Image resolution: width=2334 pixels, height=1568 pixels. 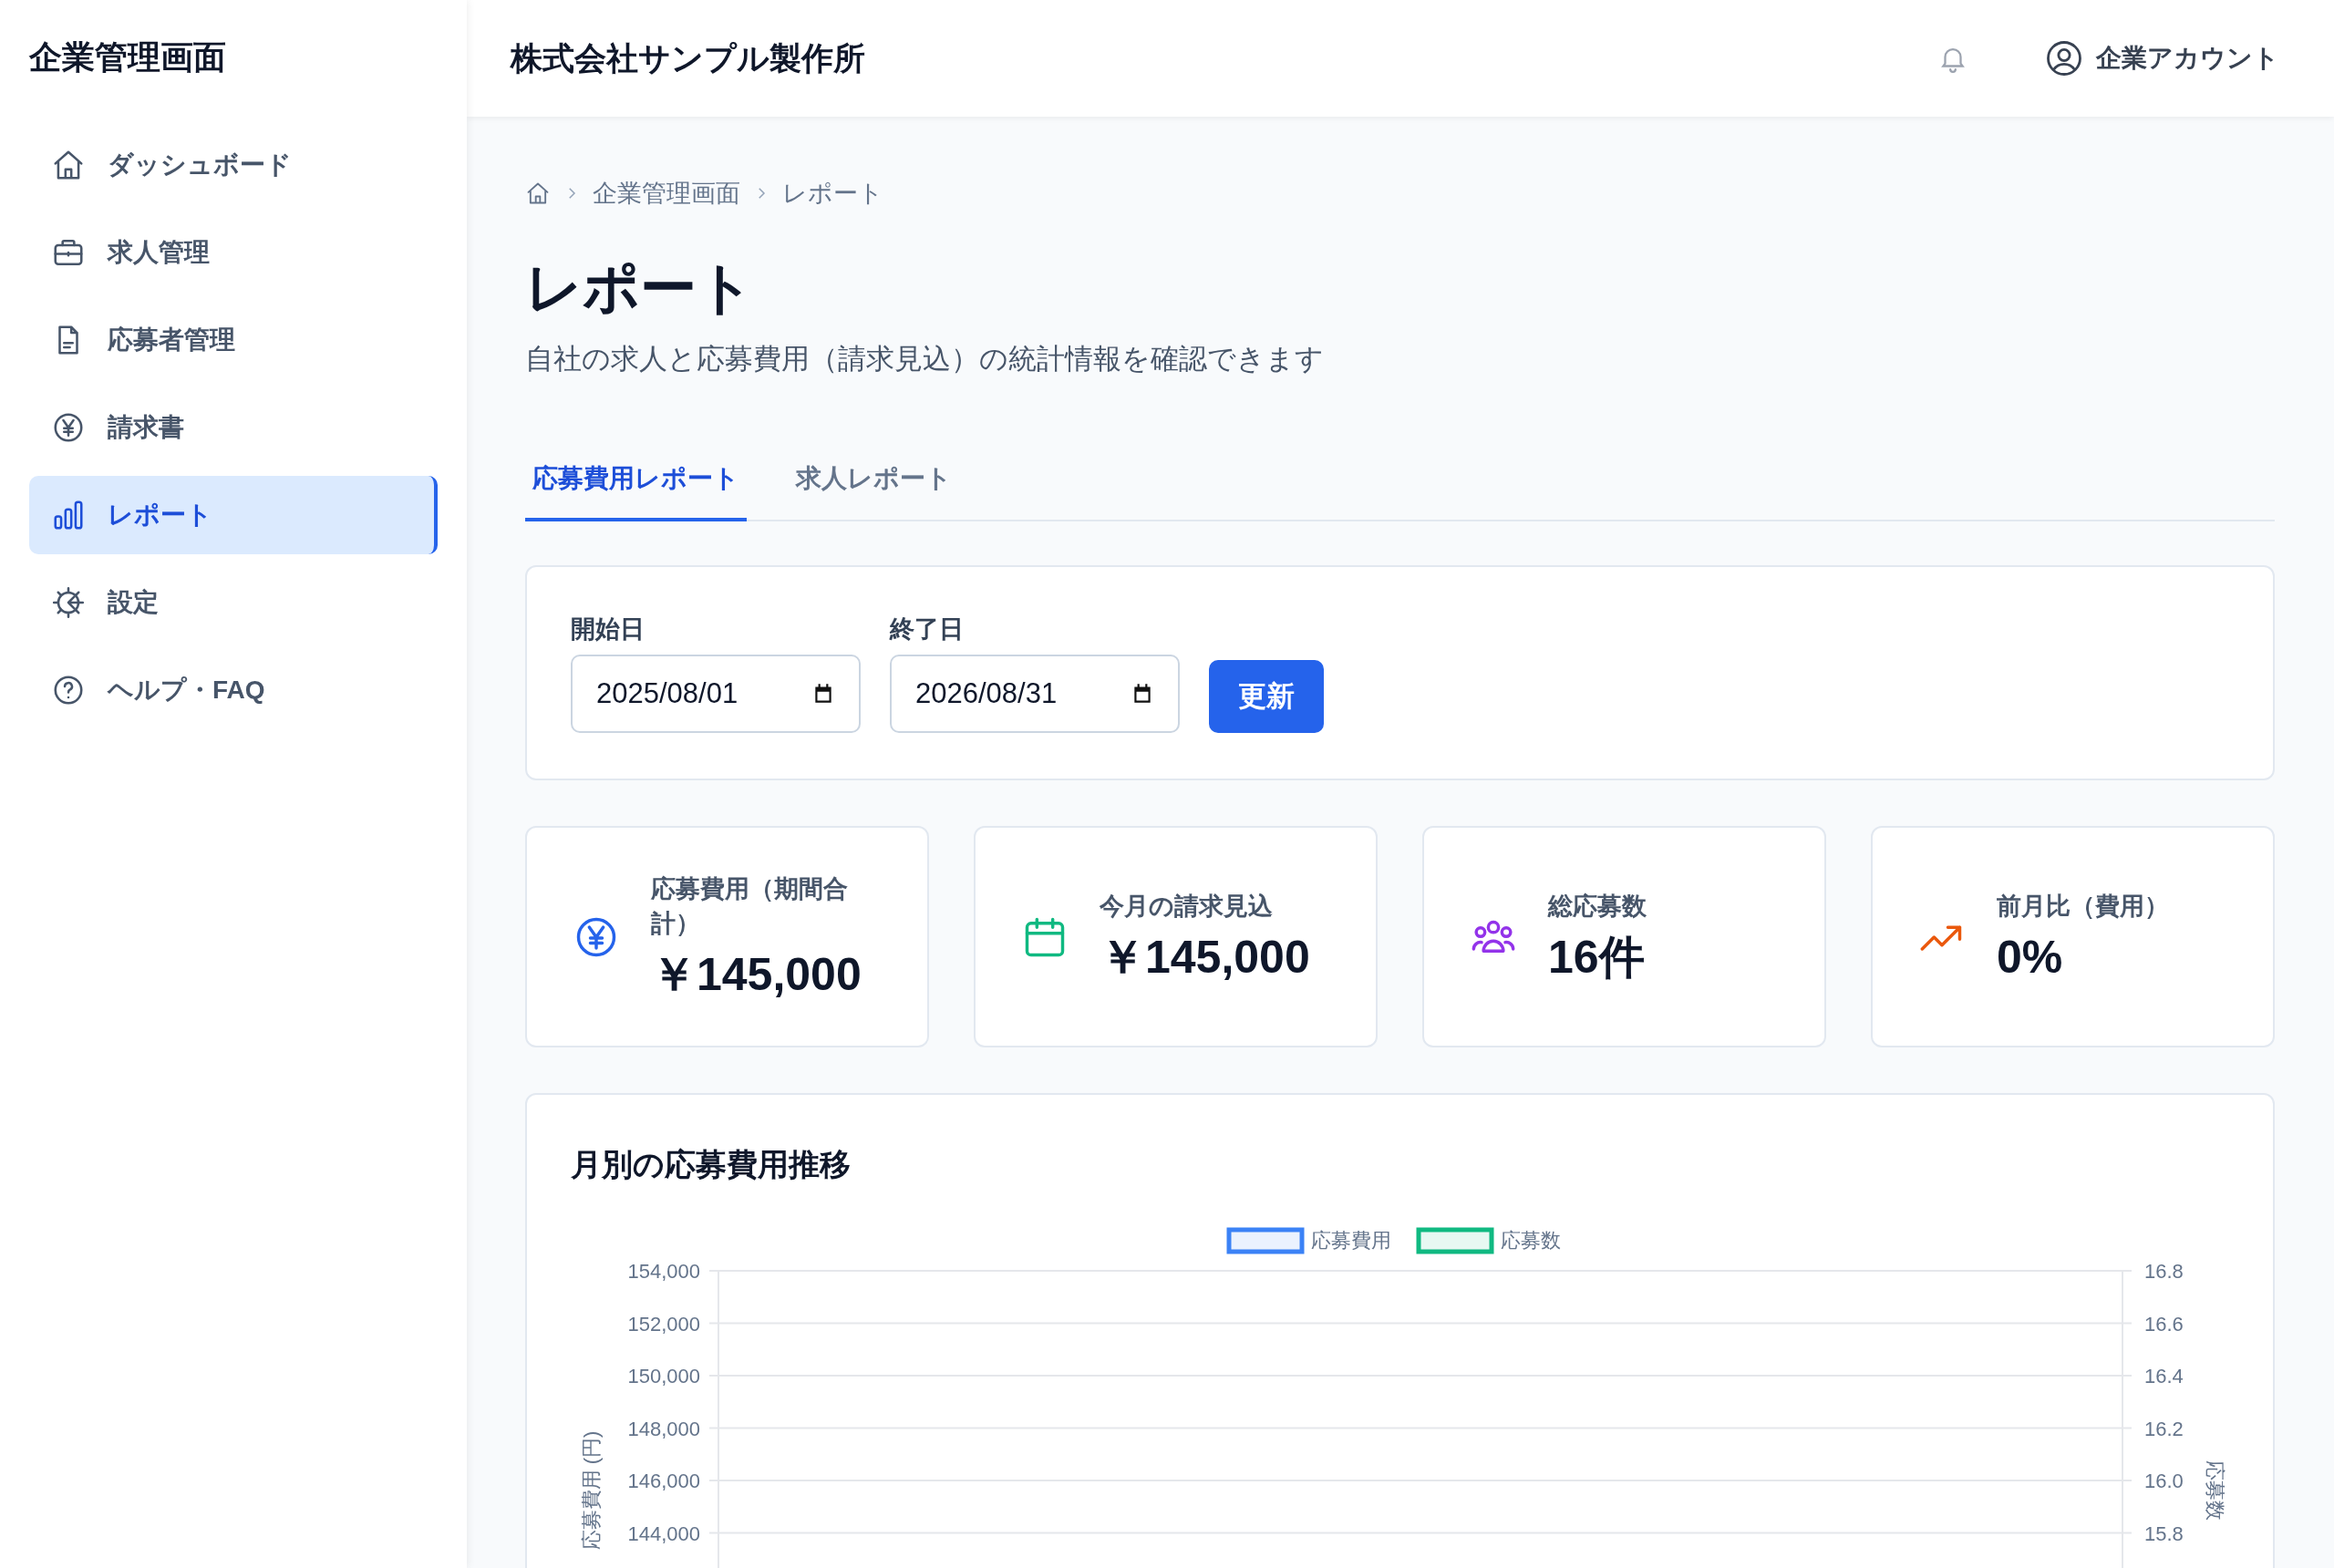 What do you see at coordinates (640, 288) in the screenshot?
I see `page-title: レポート` at bounding box center [640, 288].